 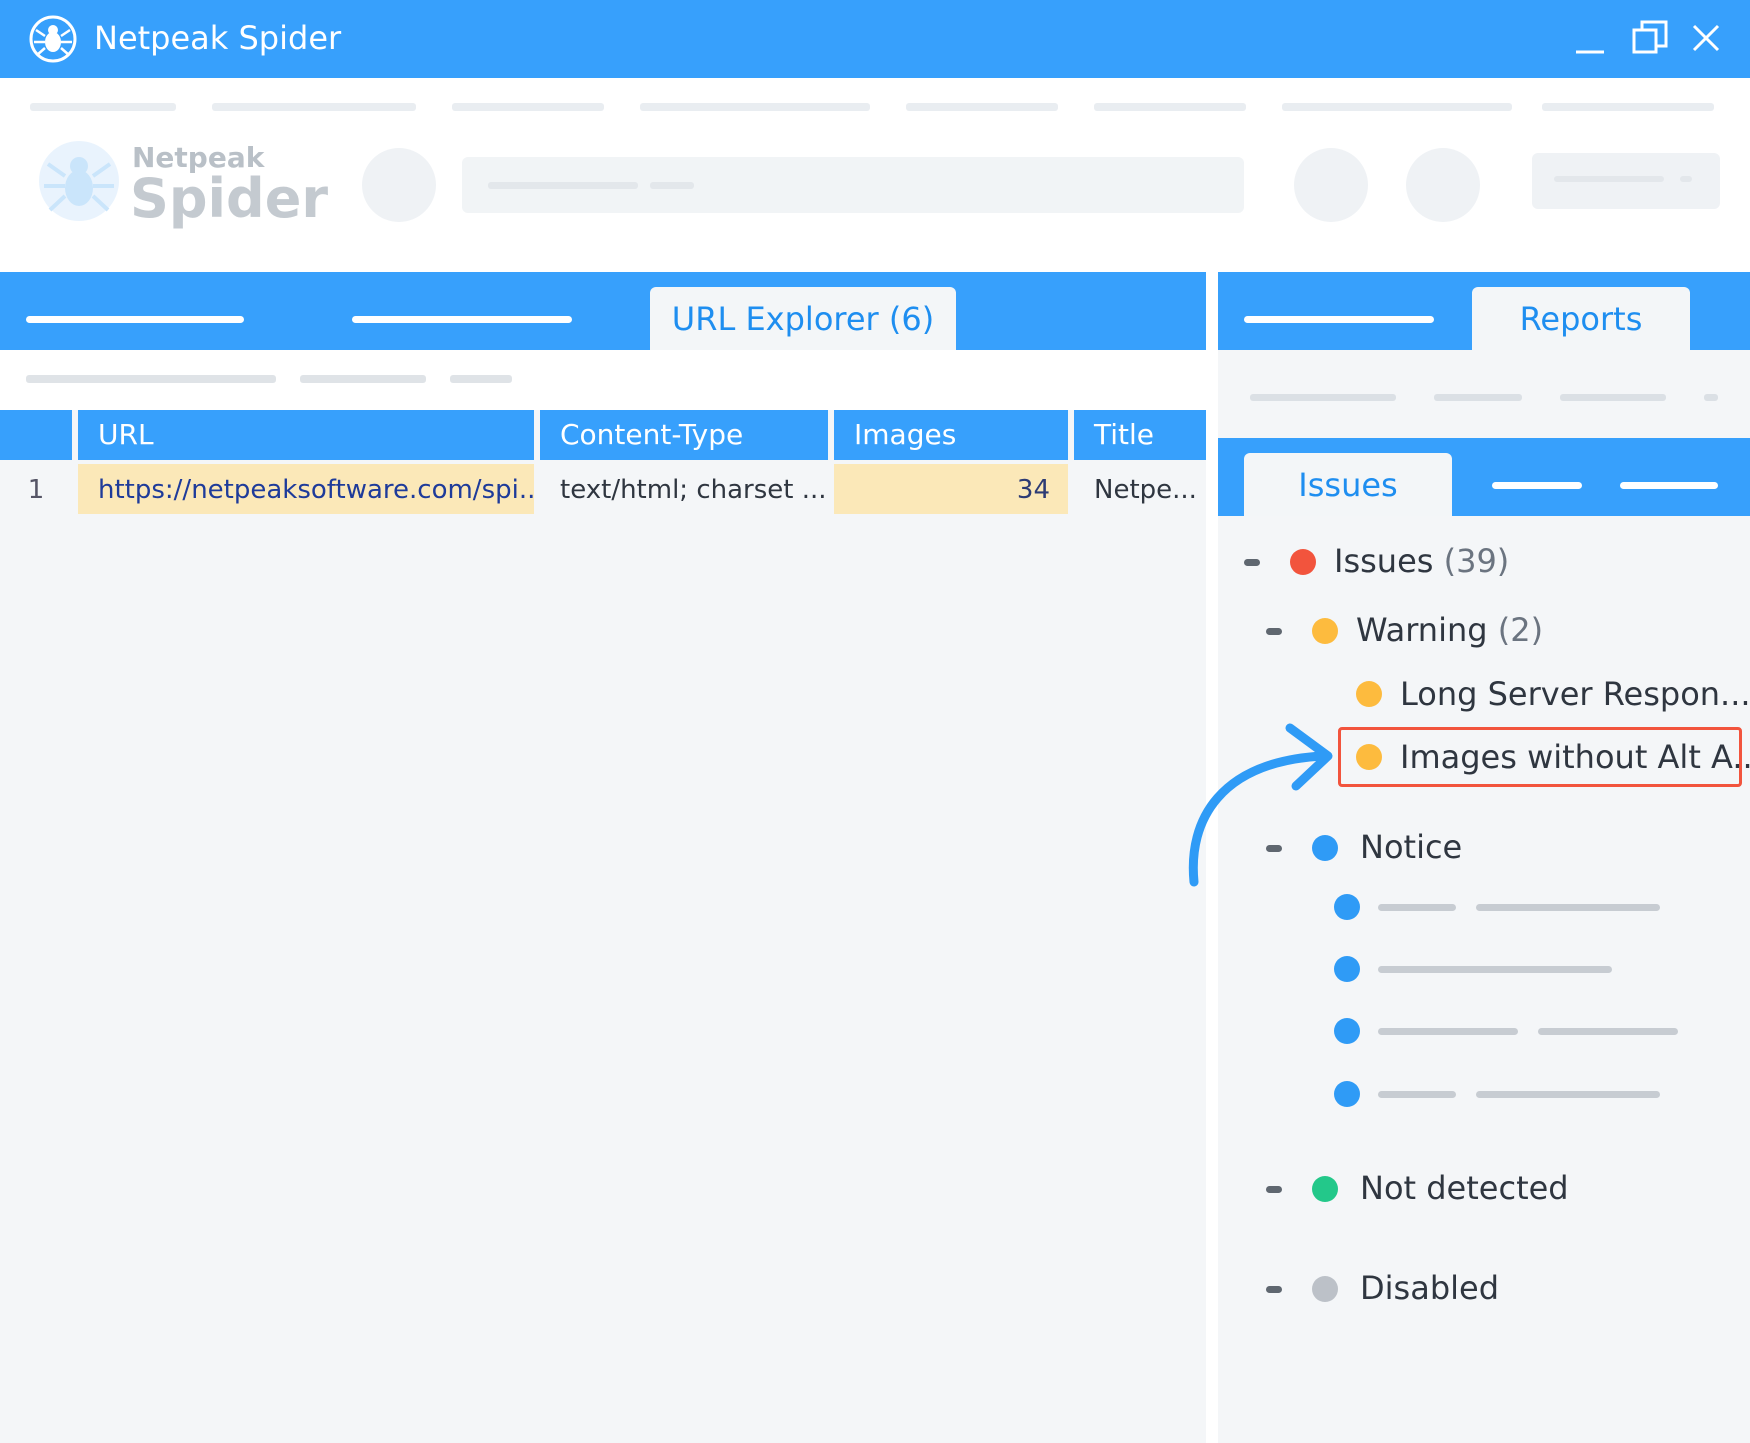 I want to click on spider-brand-icon, so click(x=79, y=181).